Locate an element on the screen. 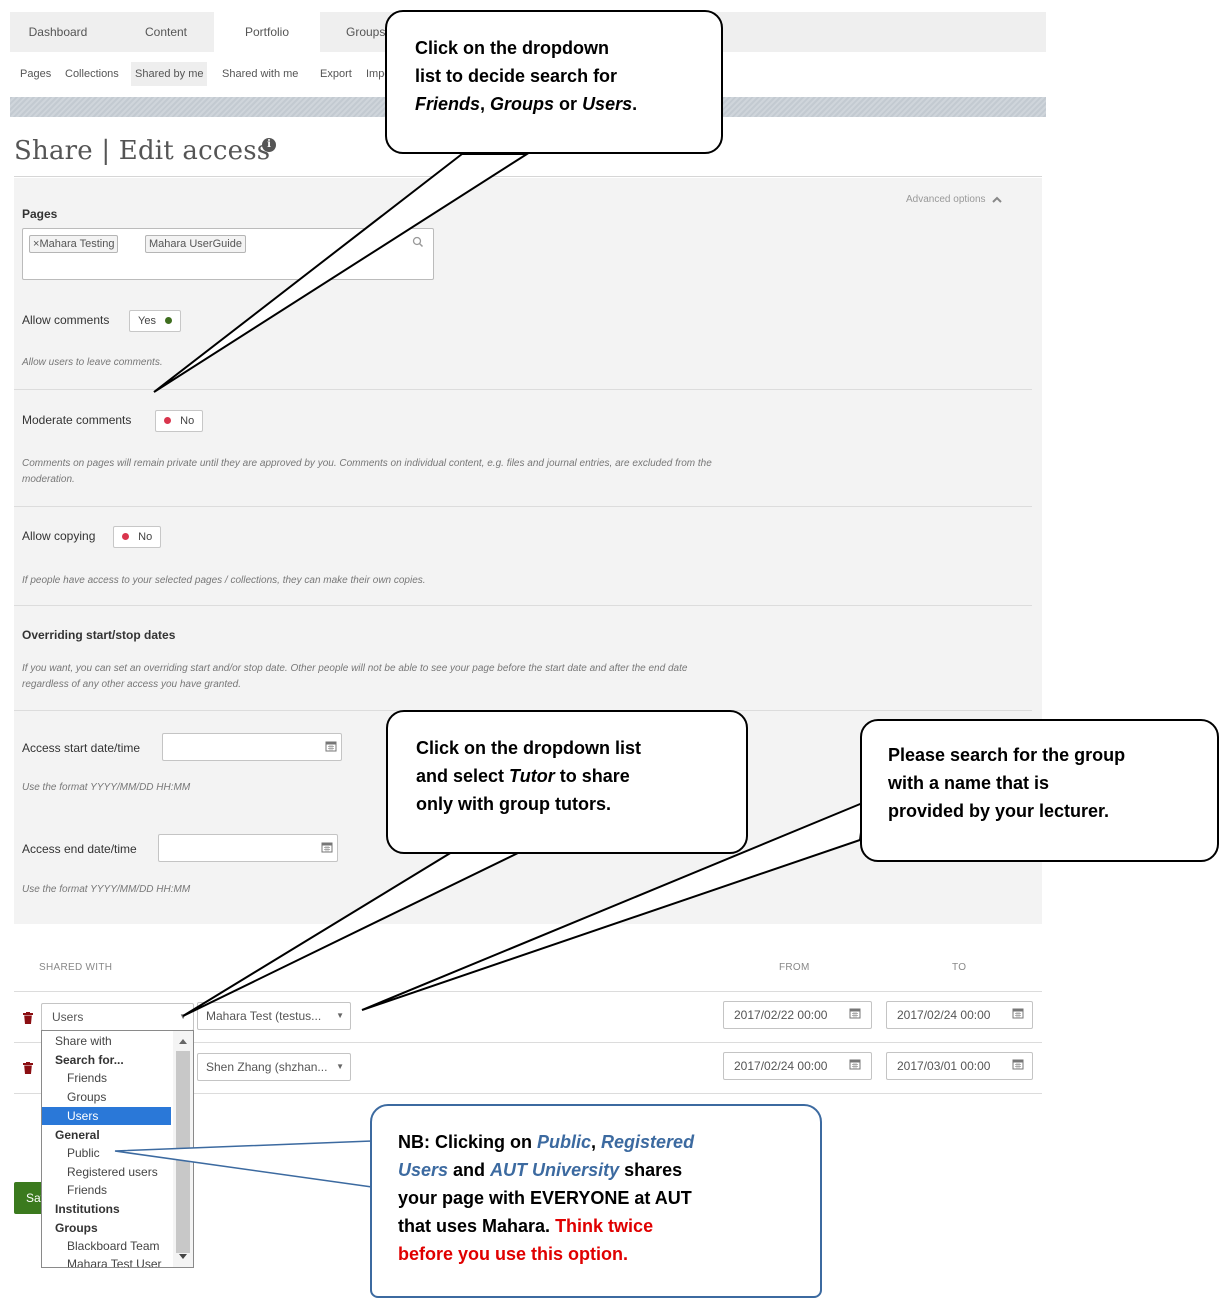 The image size is (1221, 1300). dropdown-item: Public is located at coordinates (71, 1153).